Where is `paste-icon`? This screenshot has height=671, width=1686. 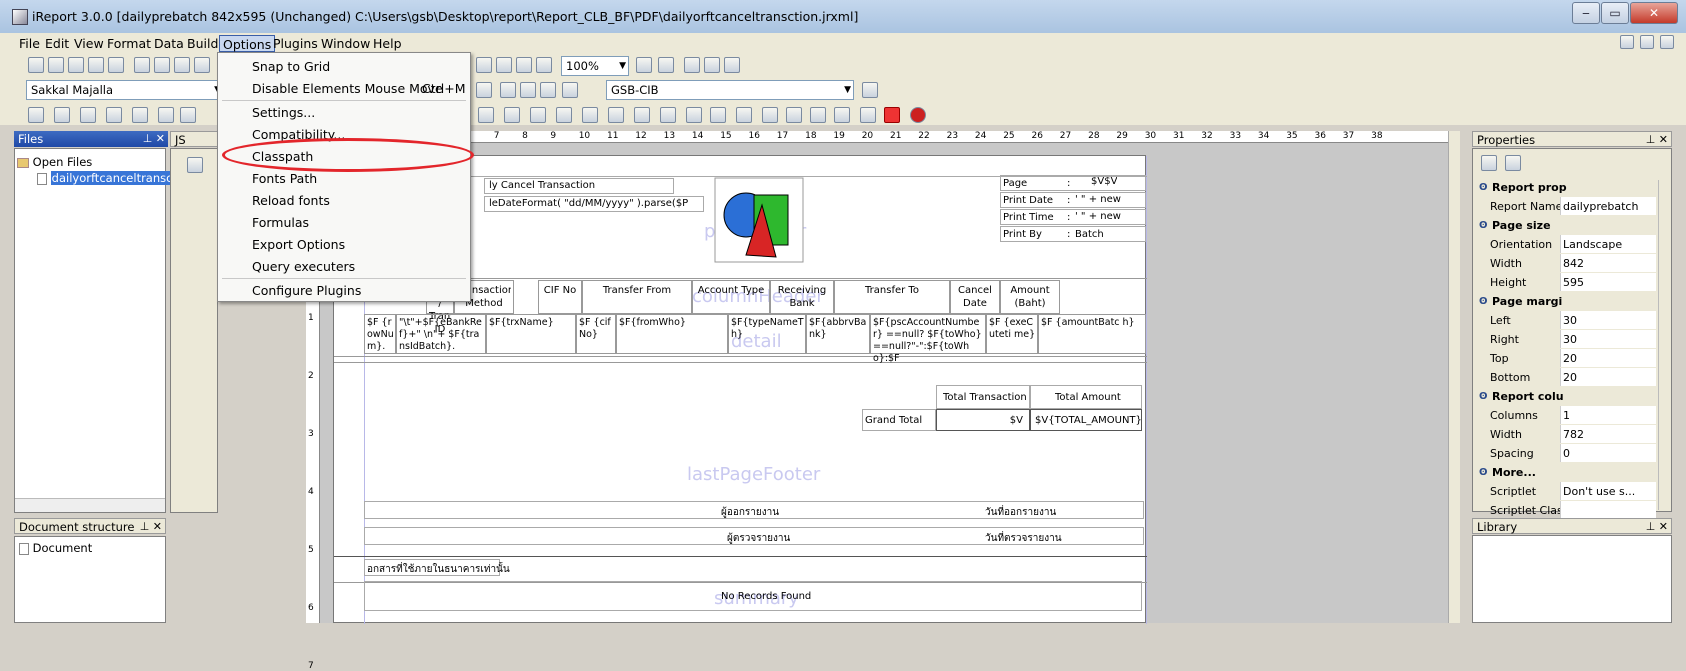
paste-icon is located at coordinates (182, 65).